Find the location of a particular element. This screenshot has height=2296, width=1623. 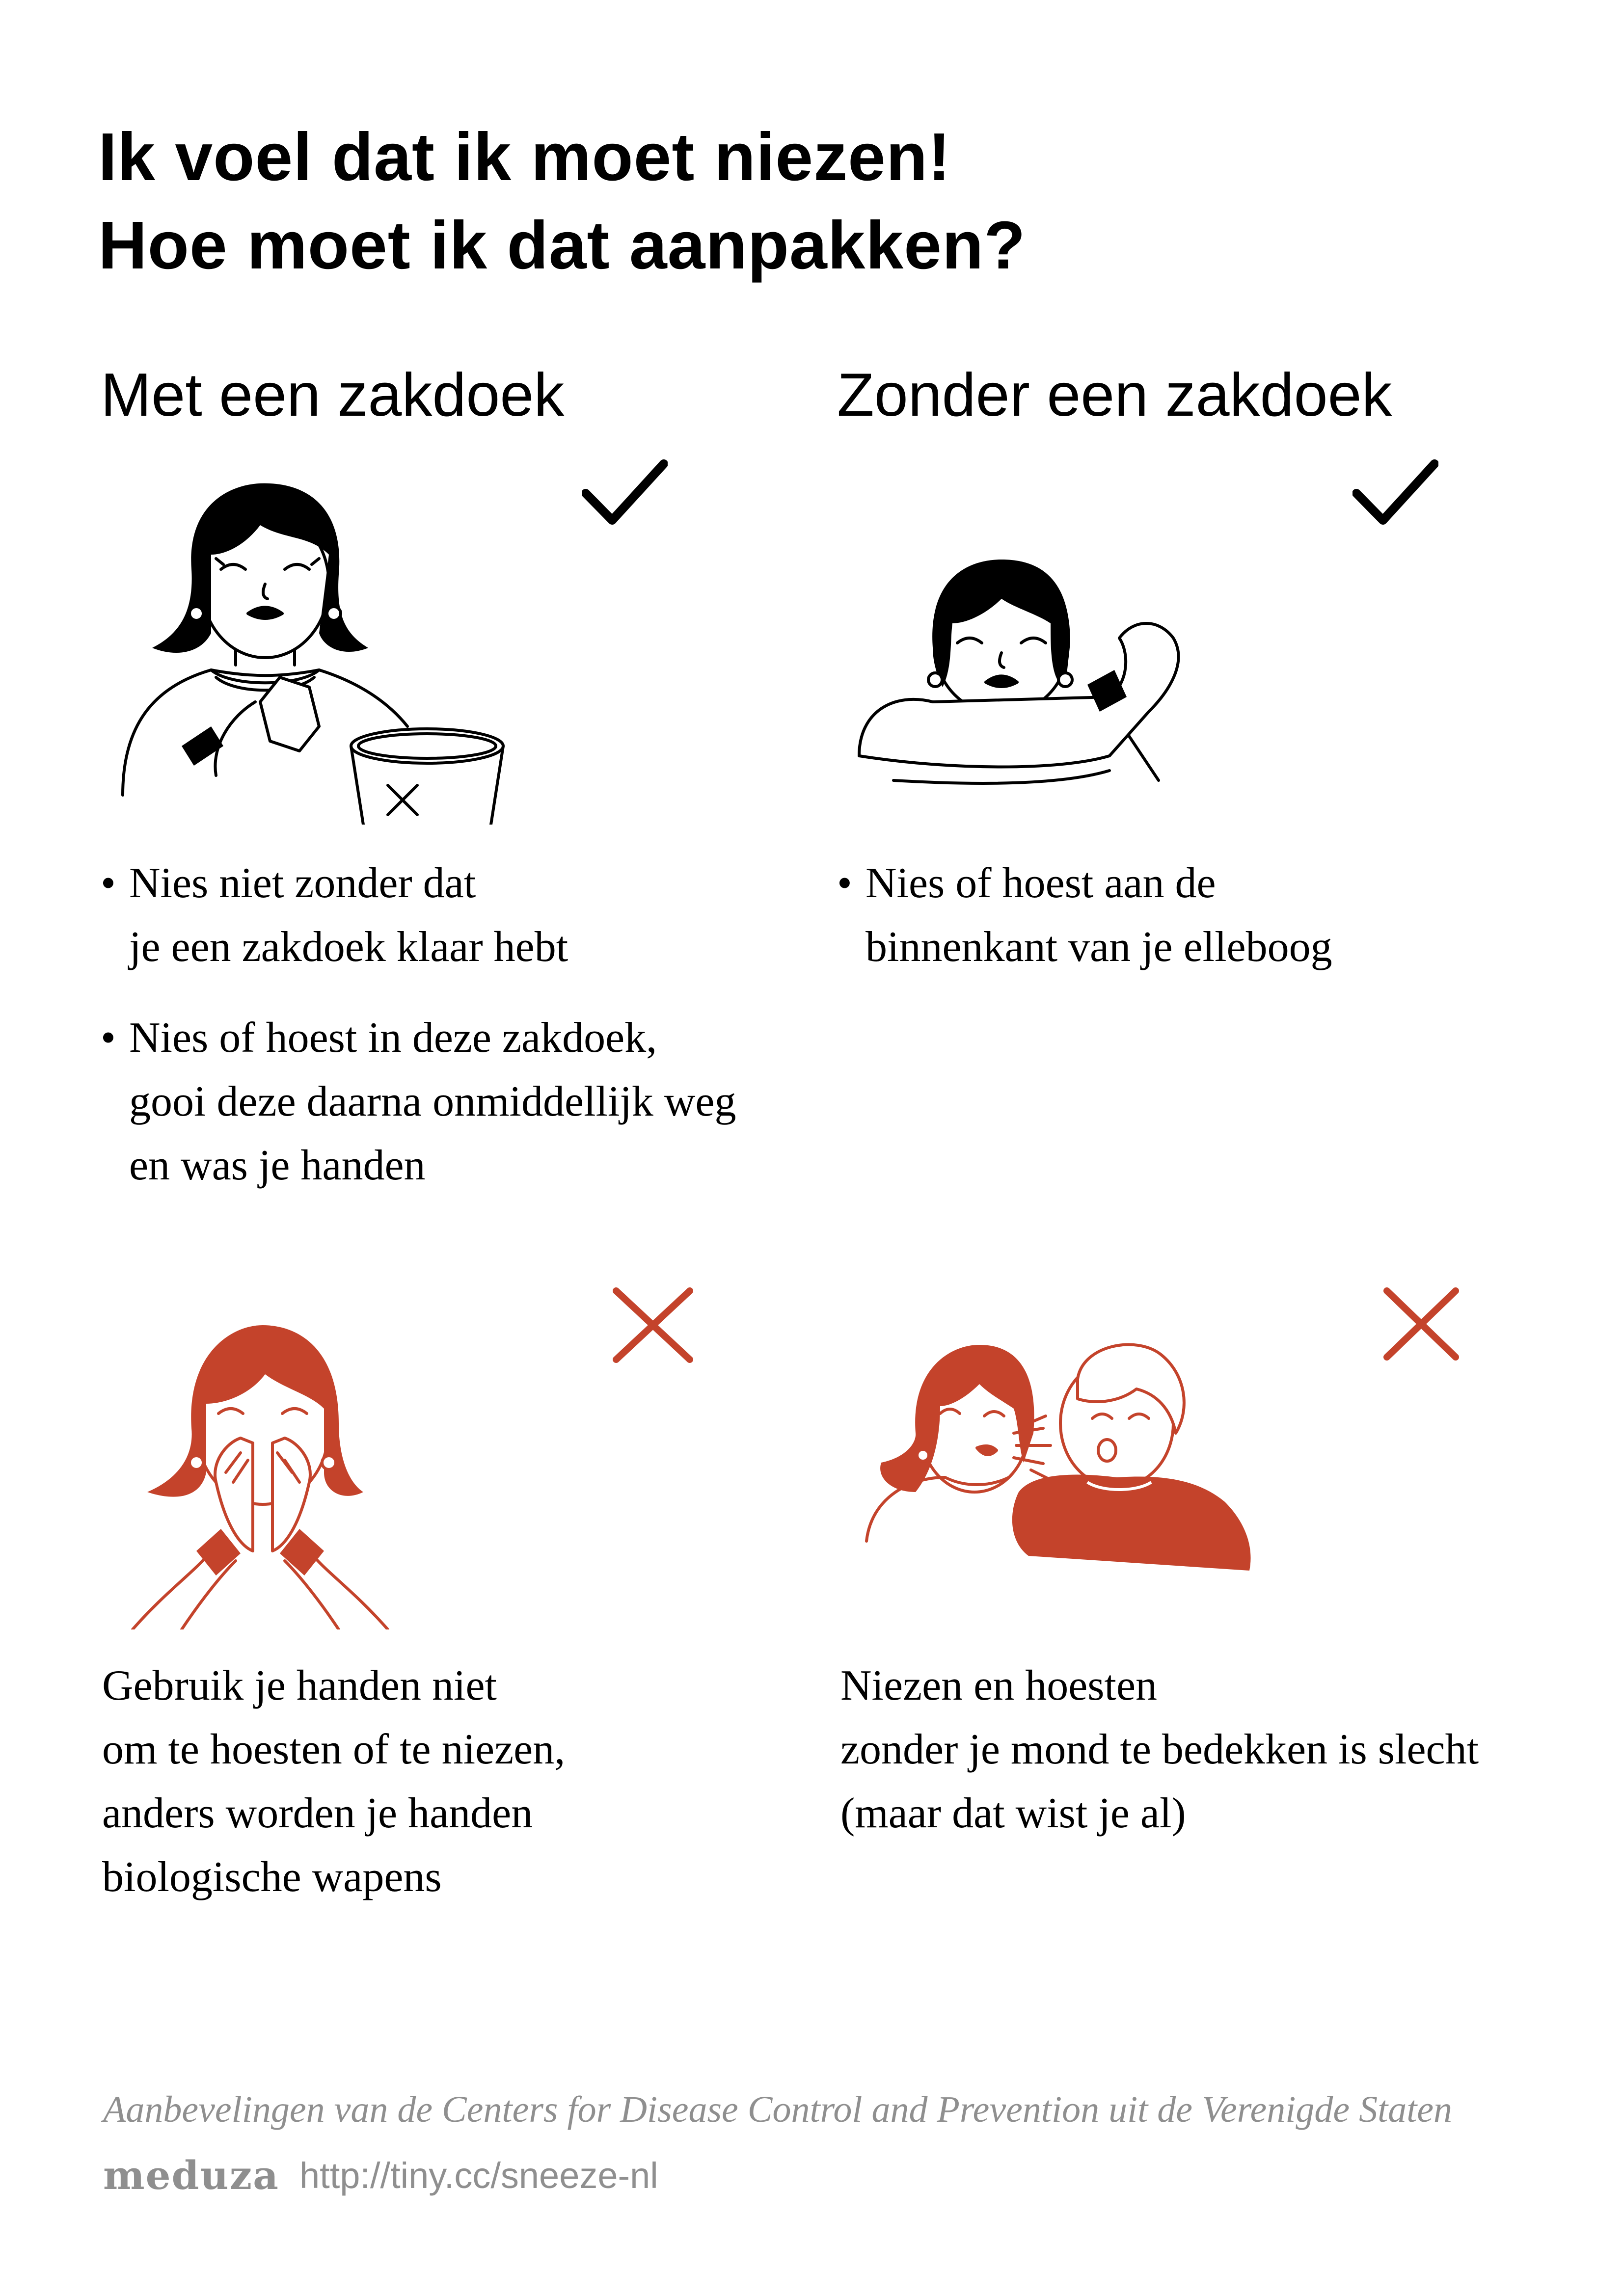

heading-without-tissue: Zonder een zakdoek is located at coordinates (1114, 395).